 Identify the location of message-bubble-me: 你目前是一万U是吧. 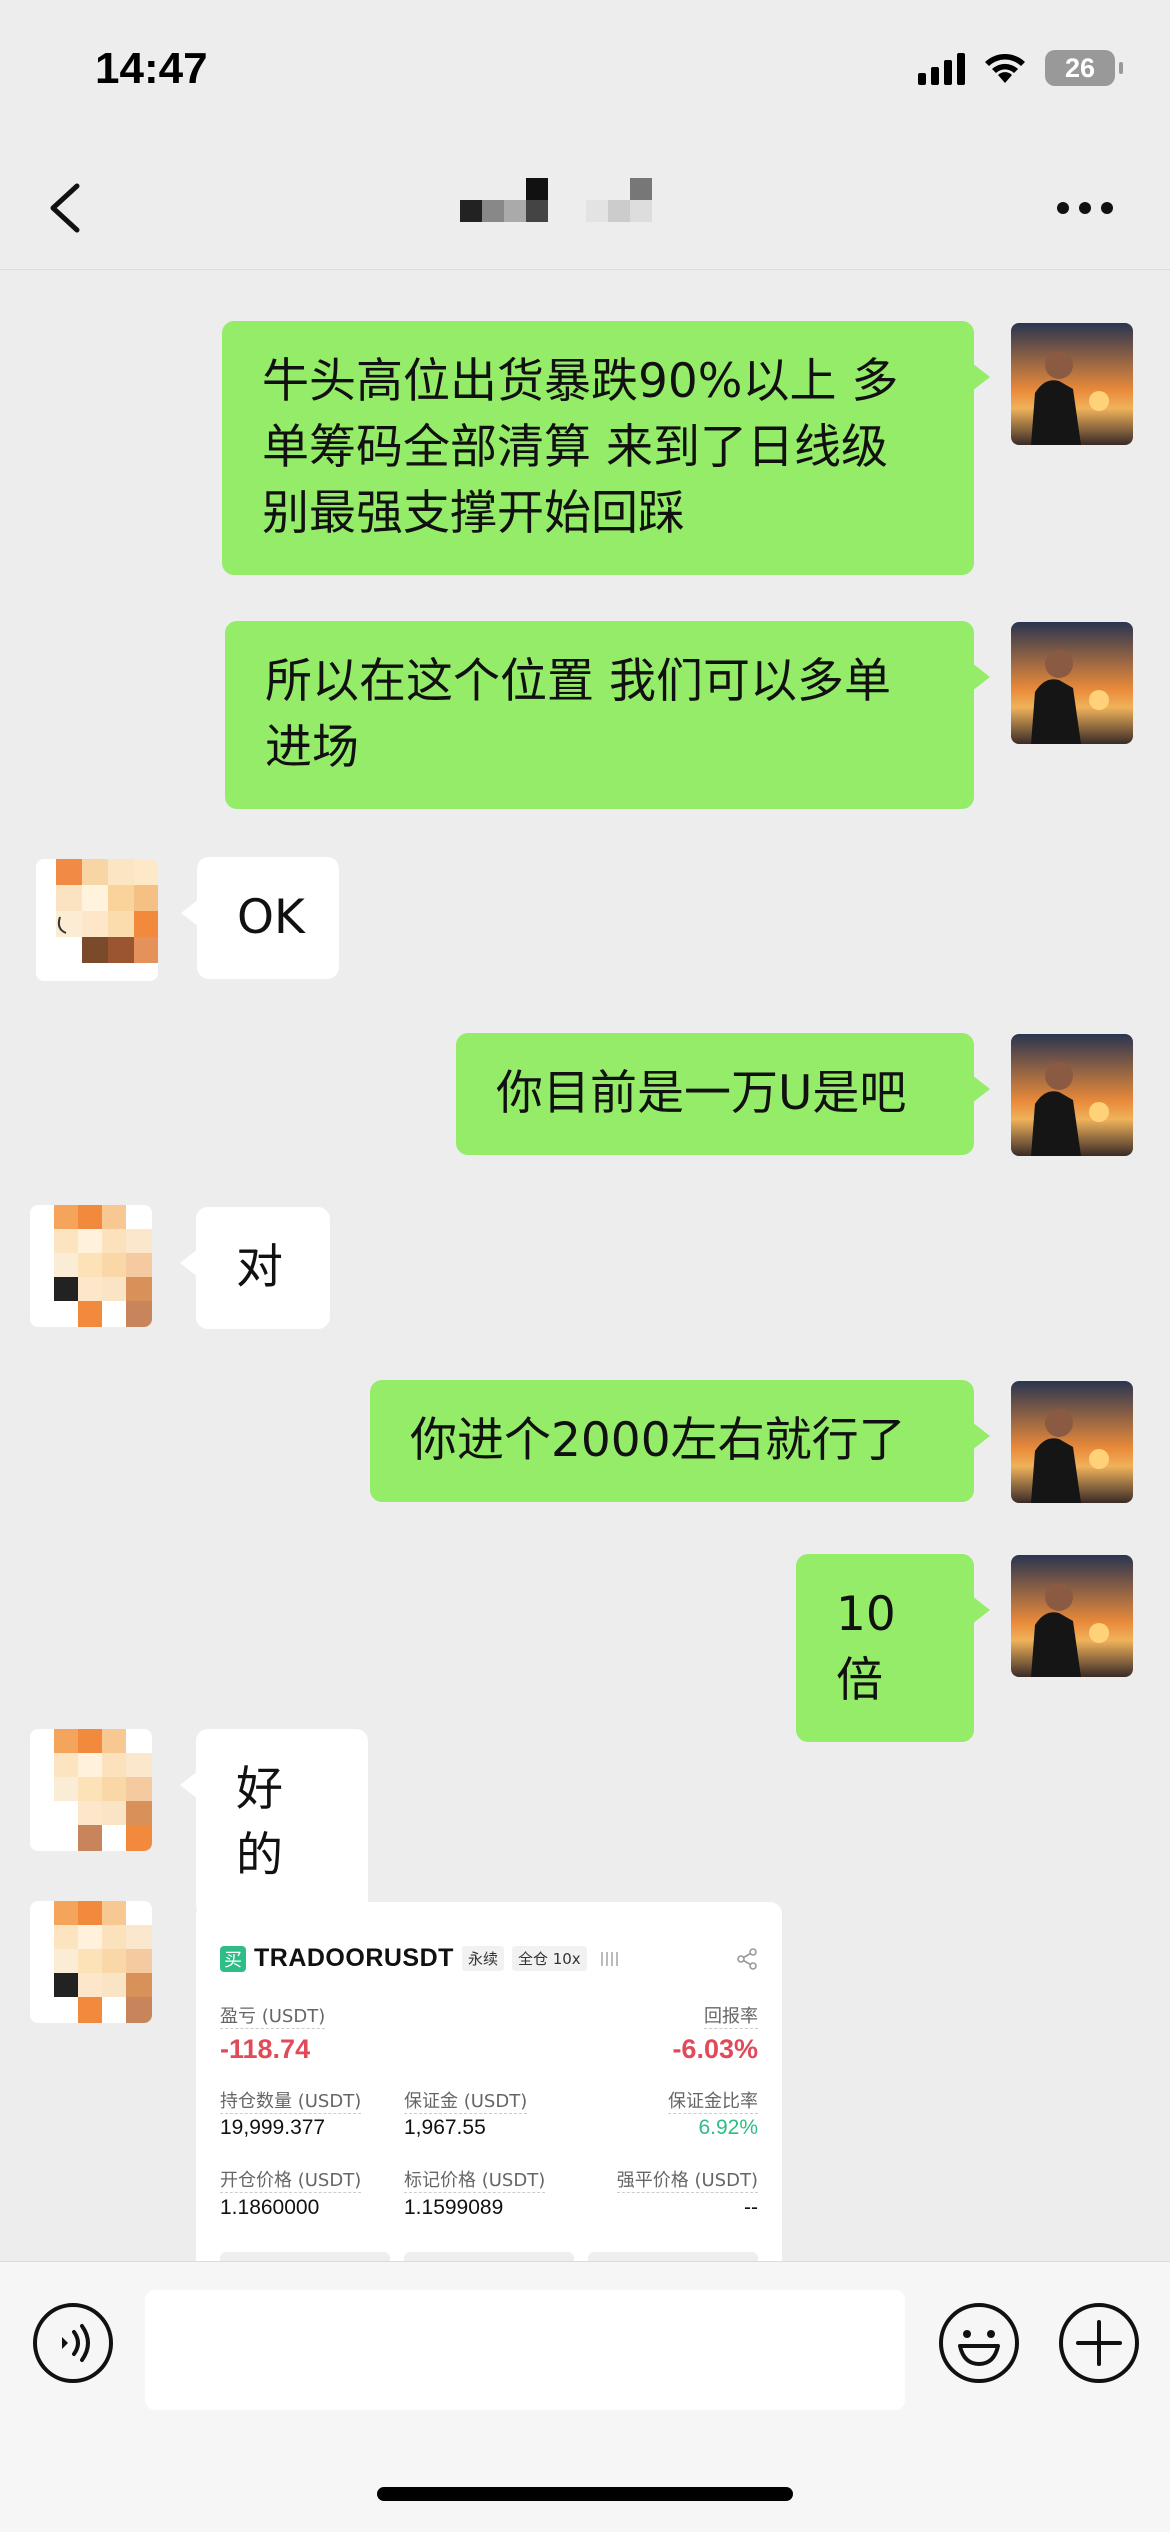
(723, 1094).